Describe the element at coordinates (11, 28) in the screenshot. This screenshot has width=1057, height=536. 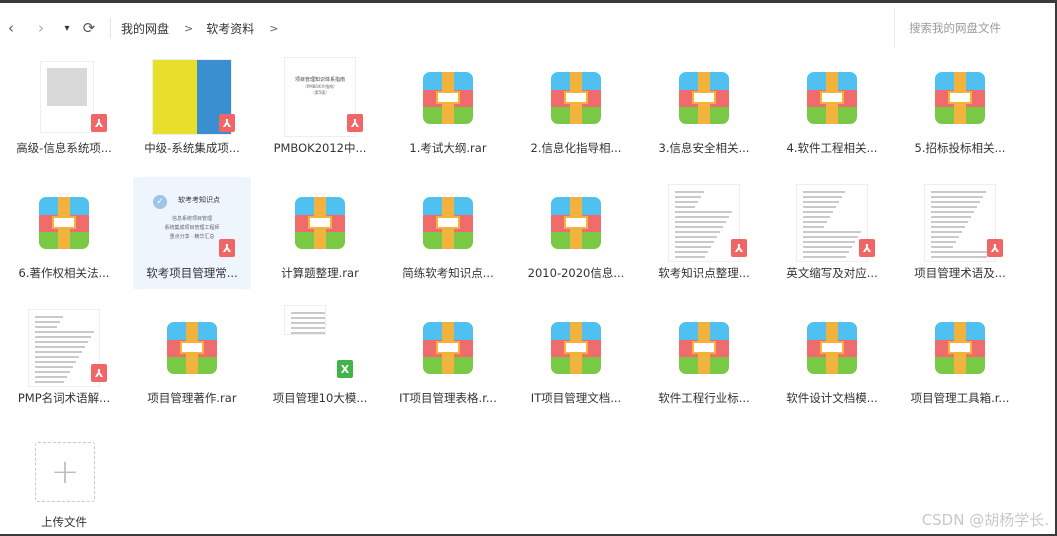
I see `back-arrow-icon: ‹` at that location.